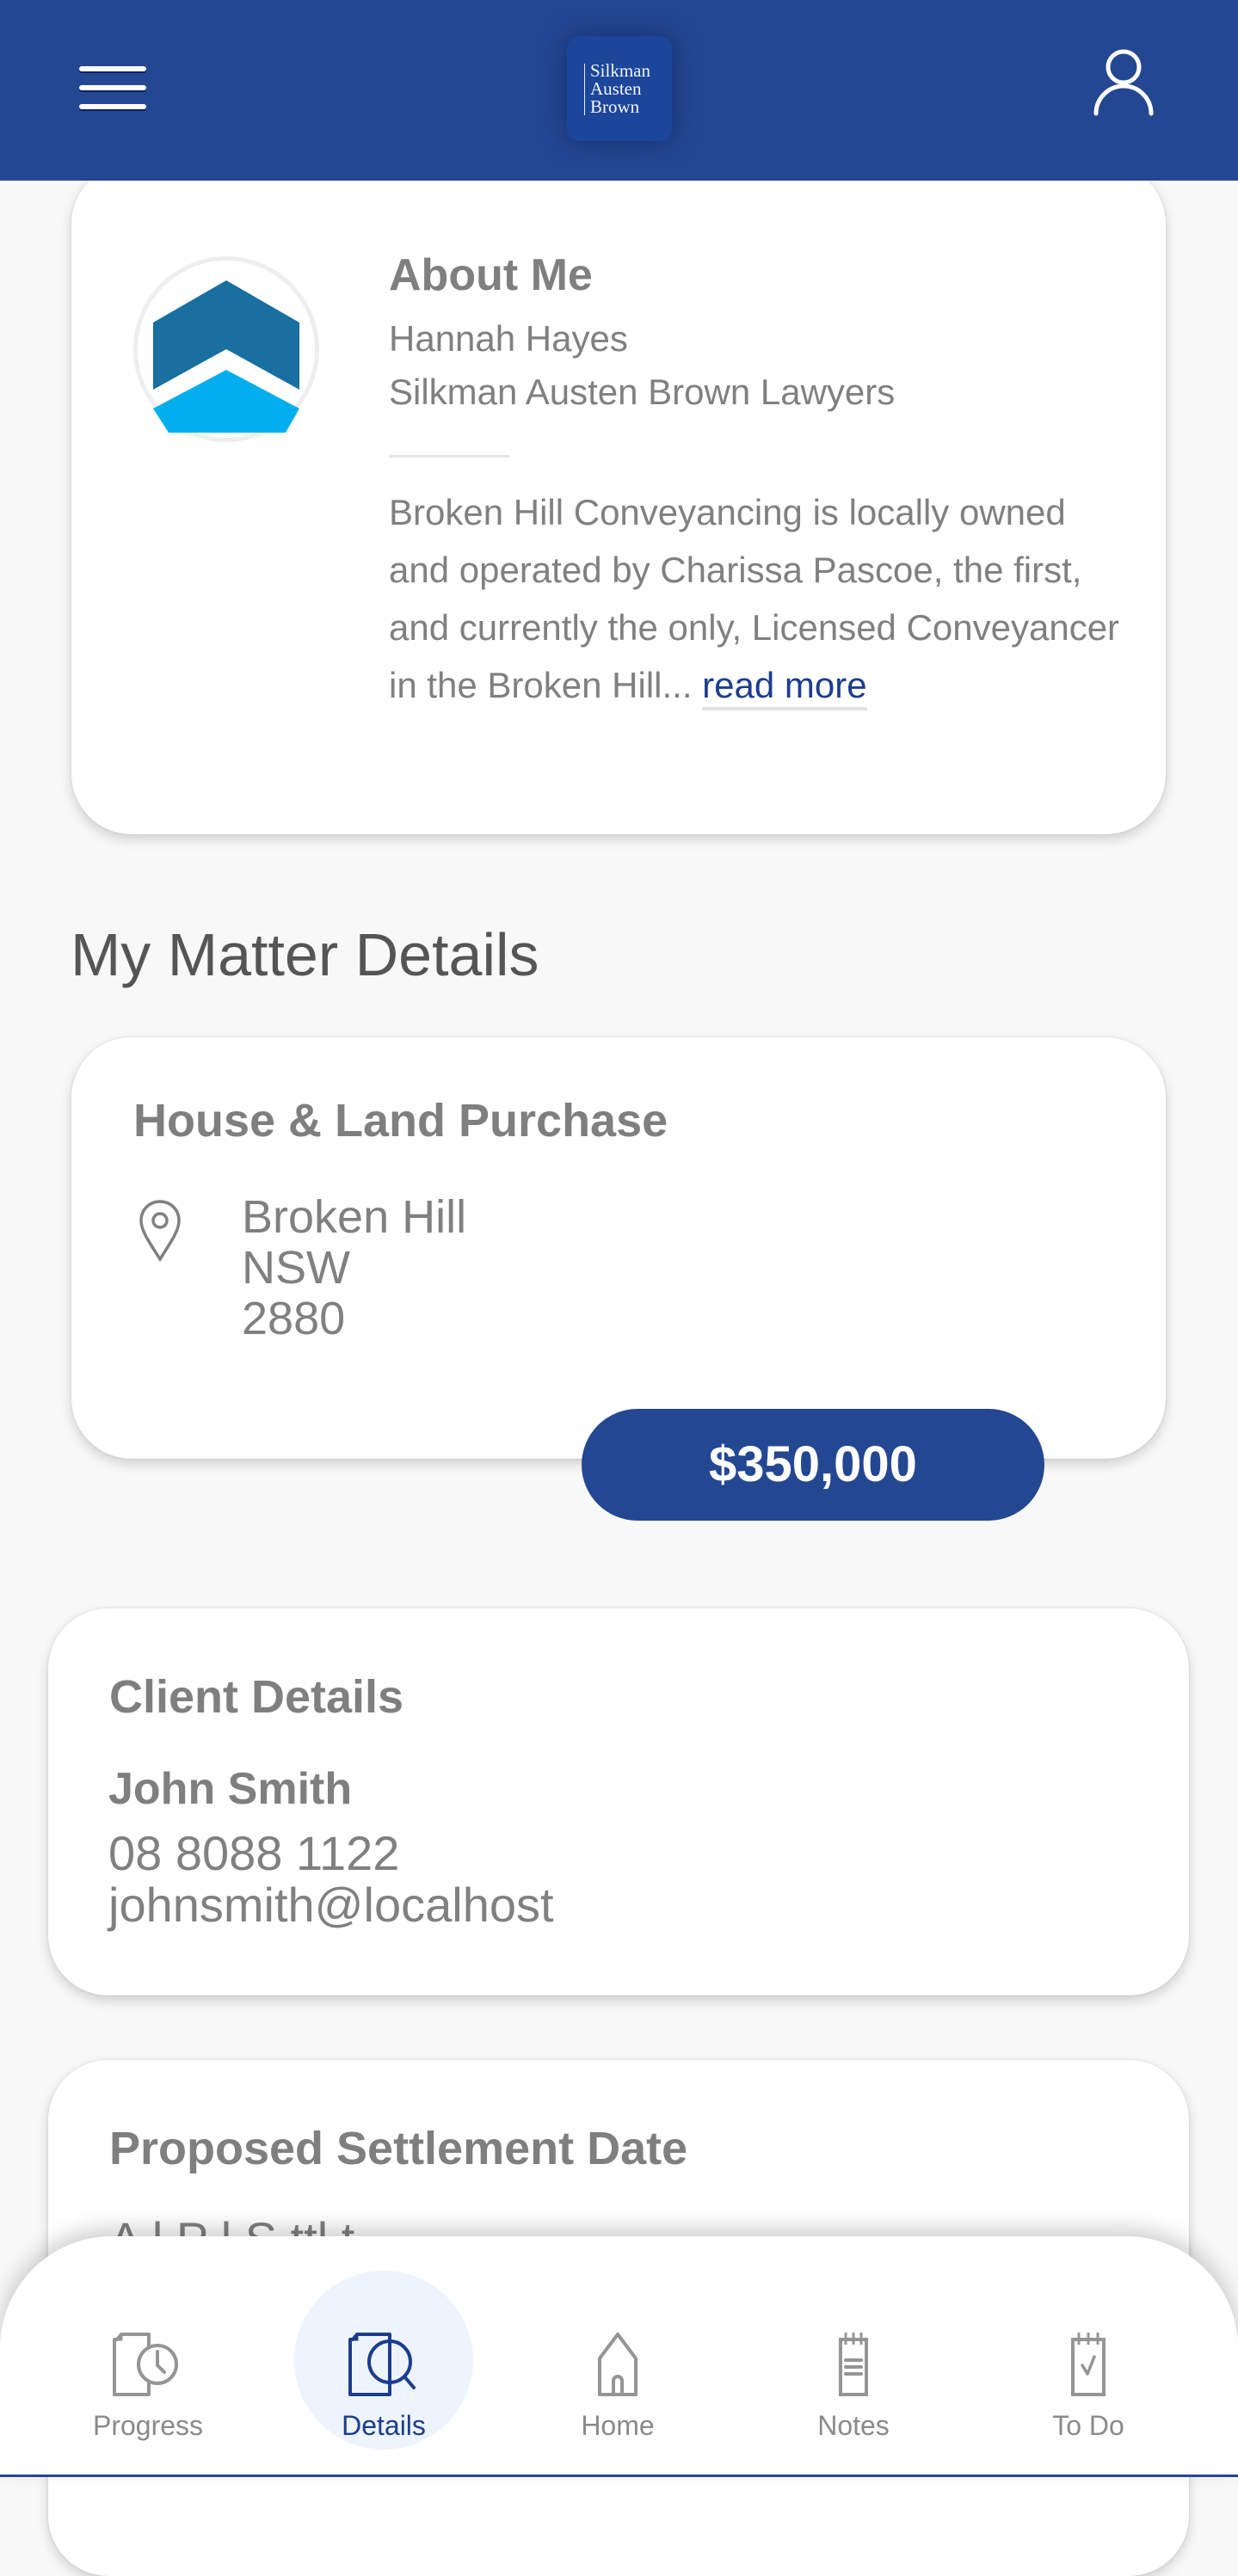 The image size is (1238, 2576). Describe the element at coordinates (400, 1121) in the screenshot. I see `matter-type: House & Land Purchase` at that location.